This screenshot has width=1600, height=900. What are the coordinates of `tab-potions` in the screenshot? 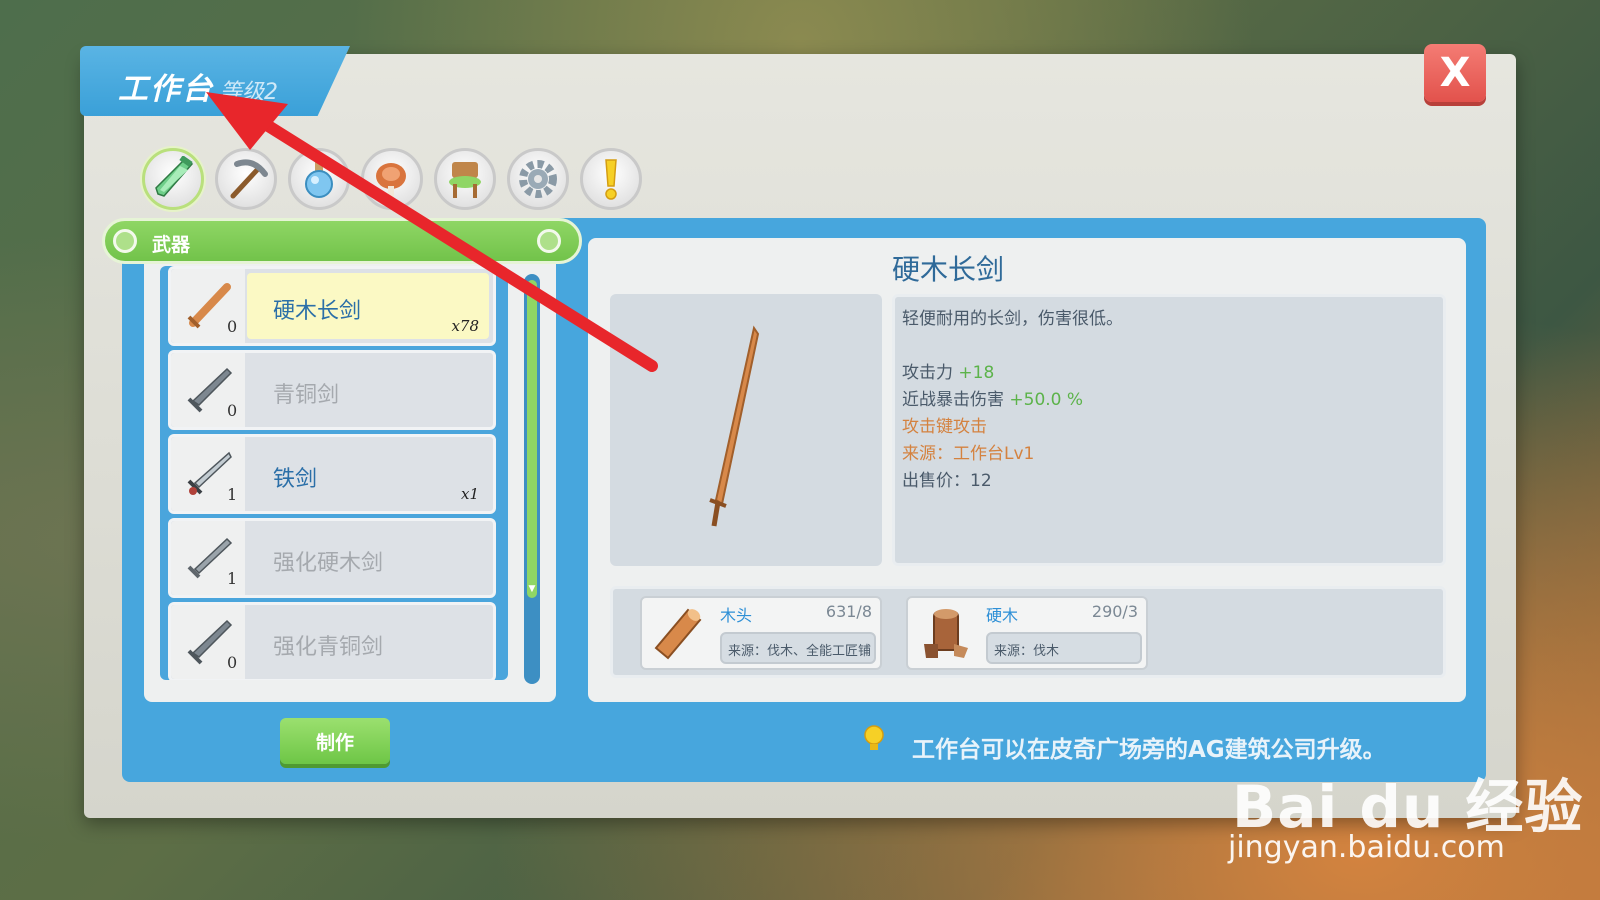 It's located at (319, 179).